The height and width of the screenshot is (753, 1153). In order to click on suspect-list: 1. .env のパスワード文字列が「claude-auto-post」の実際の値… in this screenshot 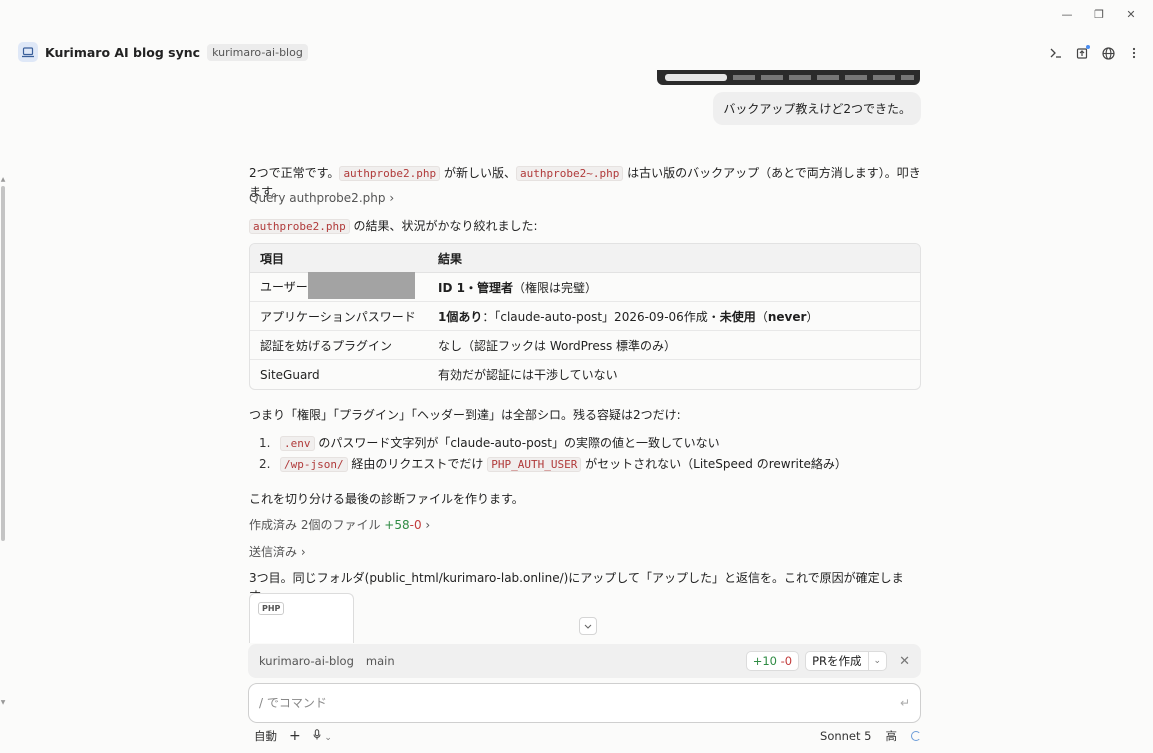, I will do `click(553, 454)`.